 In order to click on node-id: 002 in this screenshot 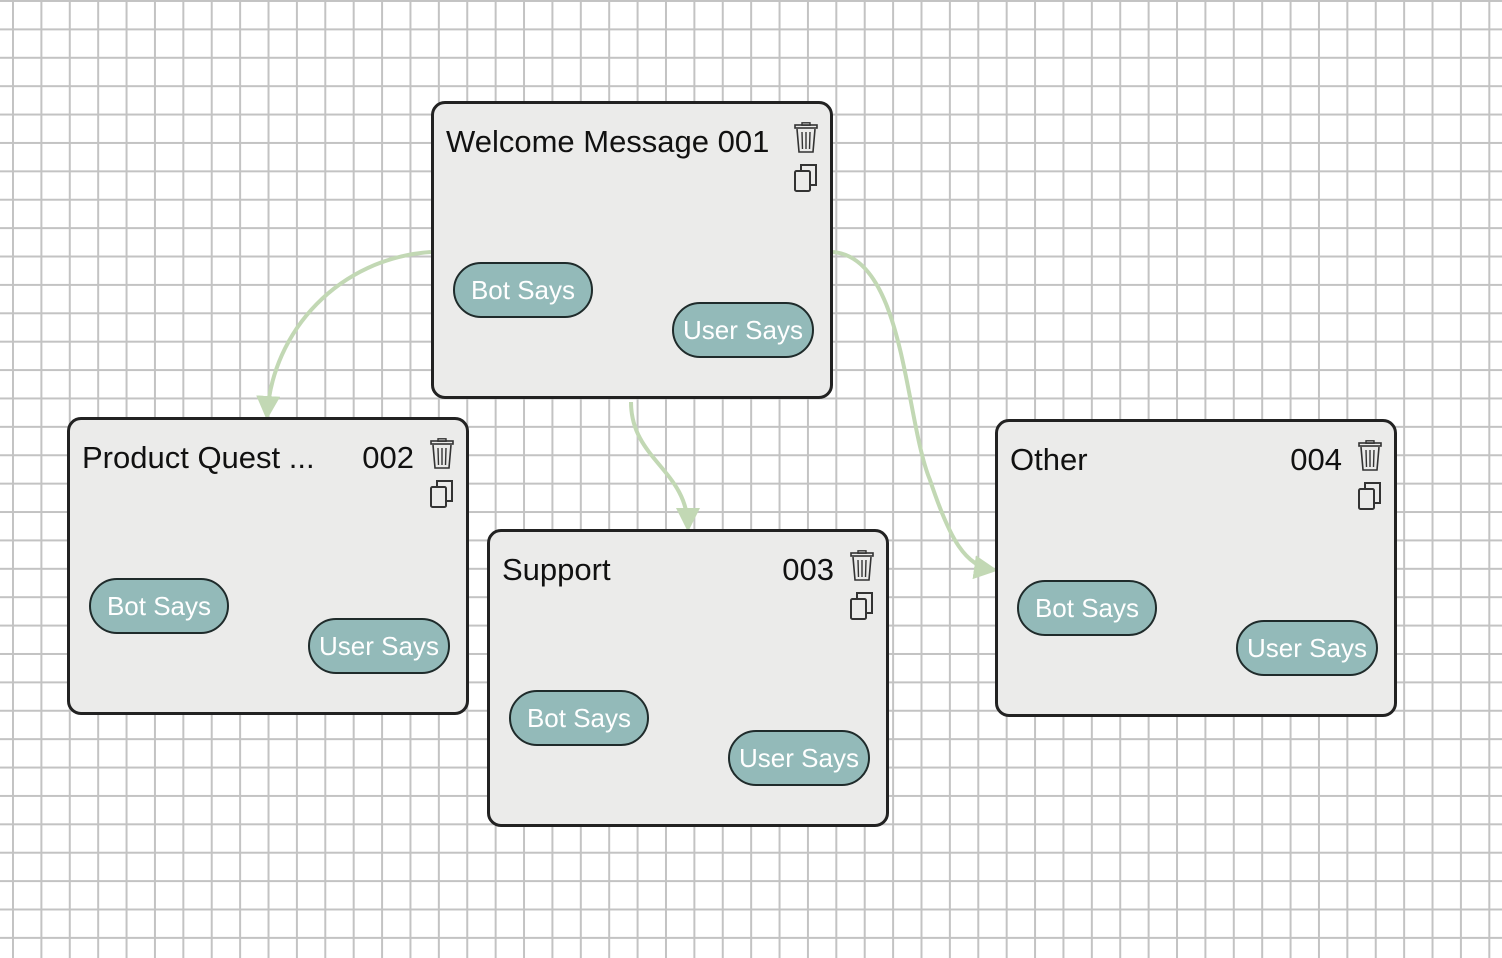, I will do `click(388, 457)`.